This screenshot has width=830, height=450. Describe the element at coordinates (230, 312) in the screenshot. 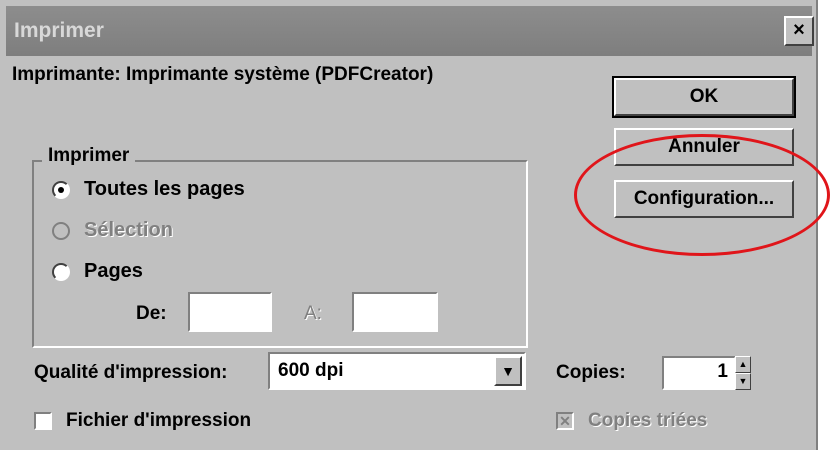

I see `from-input` at that location.